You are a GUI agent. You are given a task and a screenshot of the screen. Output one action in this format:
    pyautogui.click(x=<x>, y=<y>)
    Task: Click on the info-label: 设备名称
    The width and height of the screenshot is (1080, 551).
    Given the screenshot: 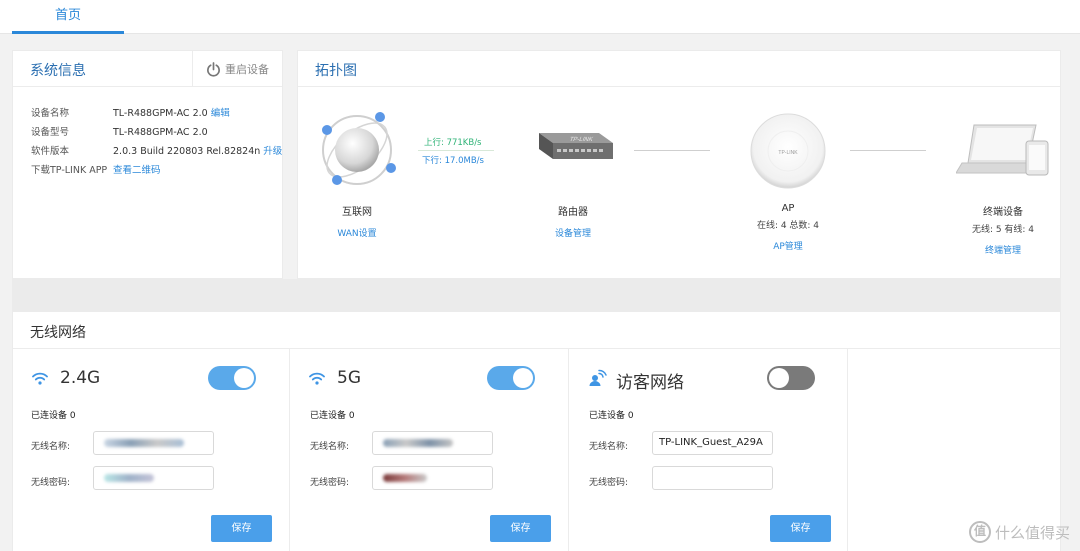 What is the action you would take?
    pyautogui.click(x=50, y=113)
    